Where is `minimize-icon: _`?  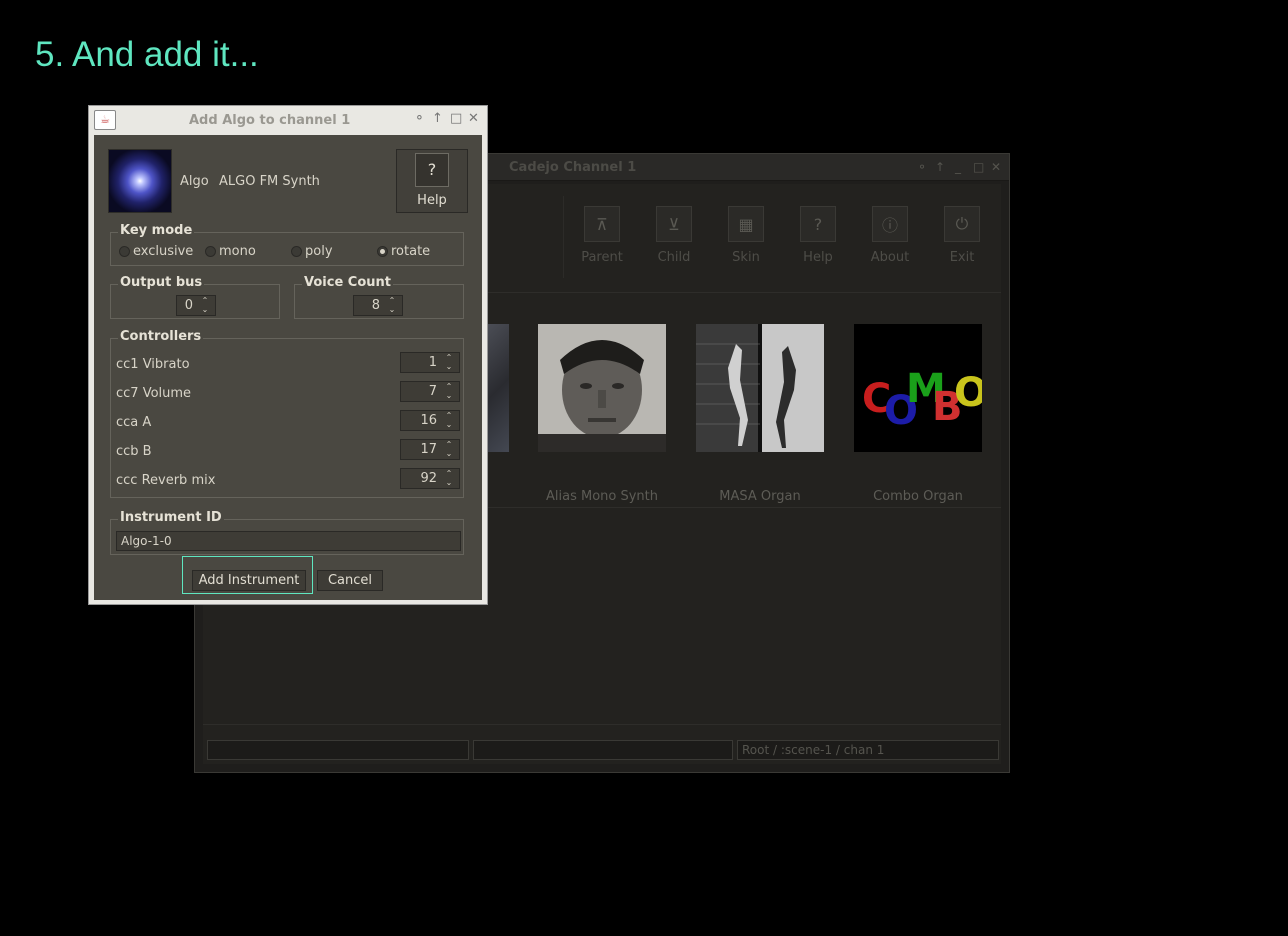 minimize-icon: _ is located at coordinates (958, 167).